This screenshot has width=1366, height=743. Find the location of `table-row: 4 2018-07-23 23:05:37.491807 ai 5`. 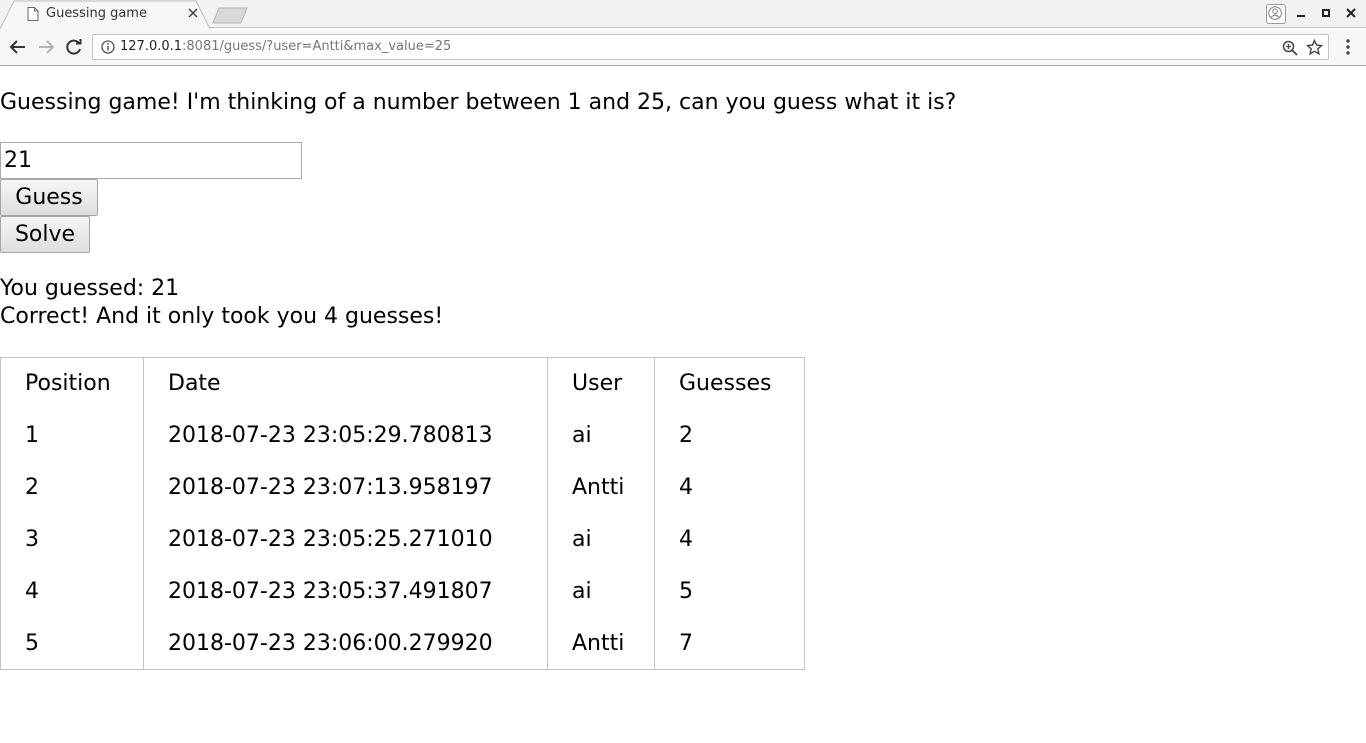

table-row: 4 2018-07-23 23:05:37.491807 ai 5 is located at coordinates (403, 591).